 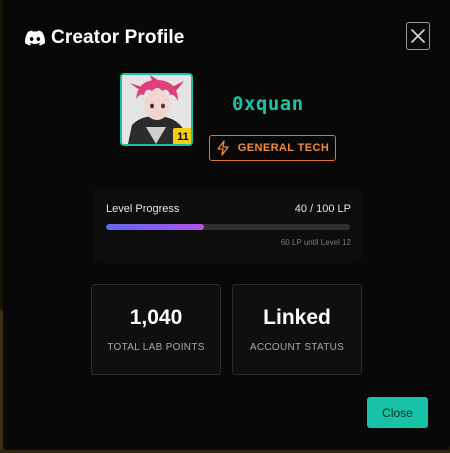 I want to click on modal-header: Creator Profile, so click(x=104, y=38).